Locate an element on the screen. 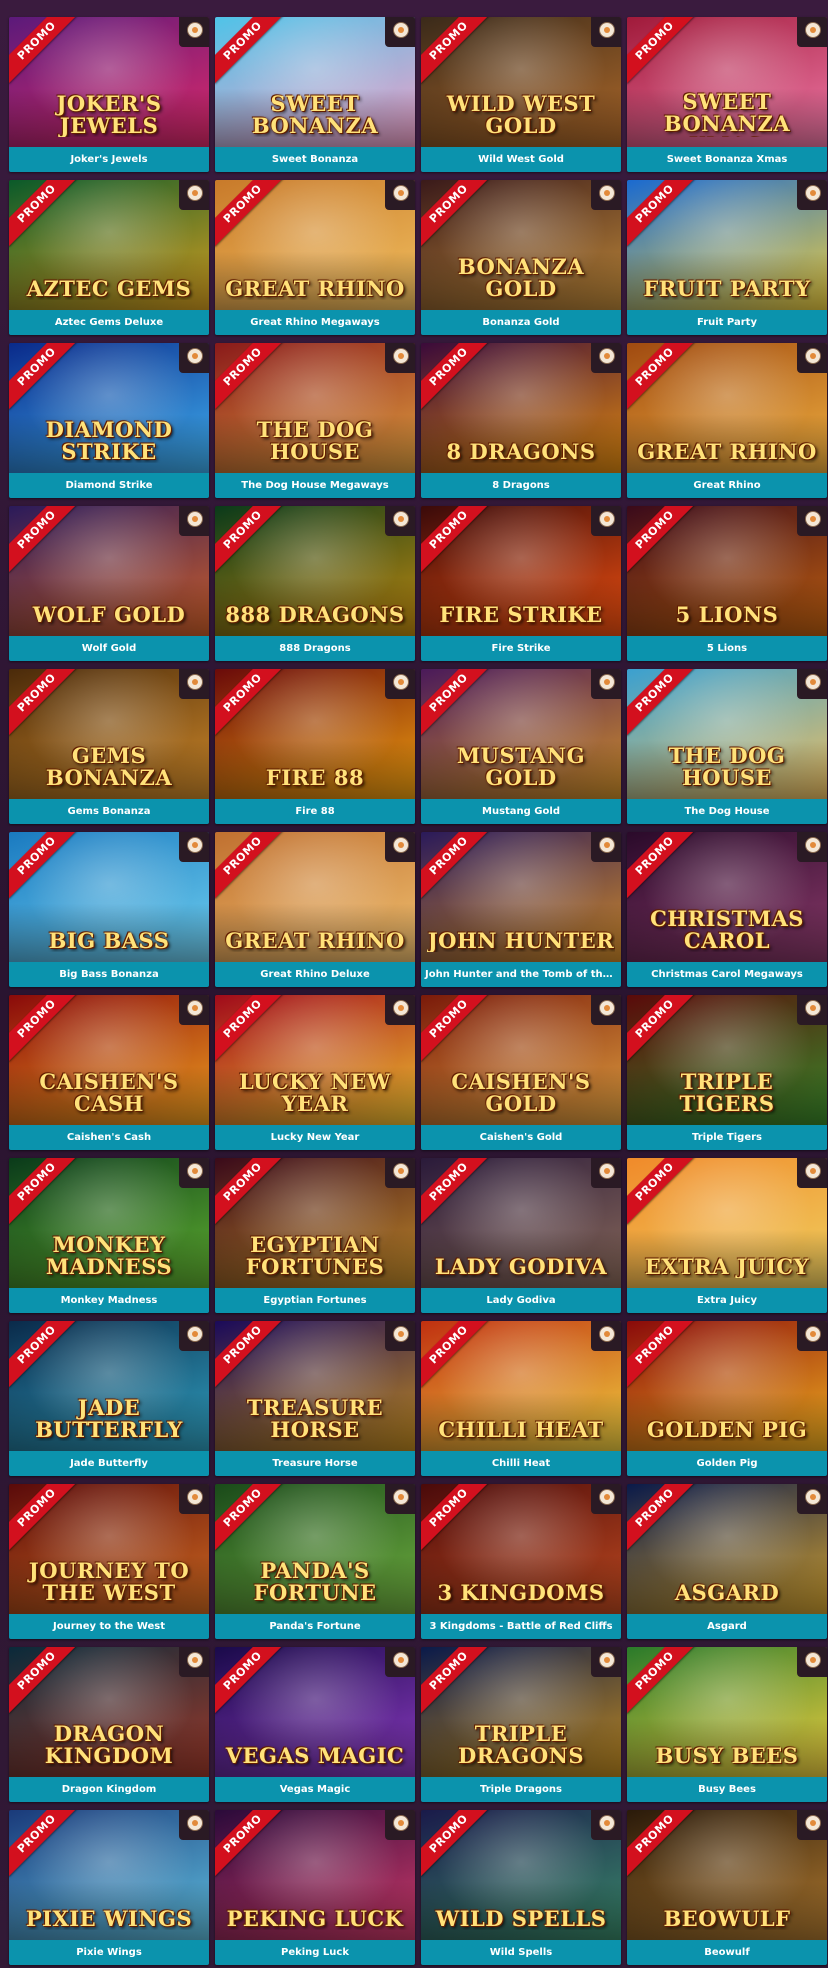 This screenshot has height=1968, width=828. game-thumbnail: Panda's Fortune PROMO is located at coordinates (315, 1549).